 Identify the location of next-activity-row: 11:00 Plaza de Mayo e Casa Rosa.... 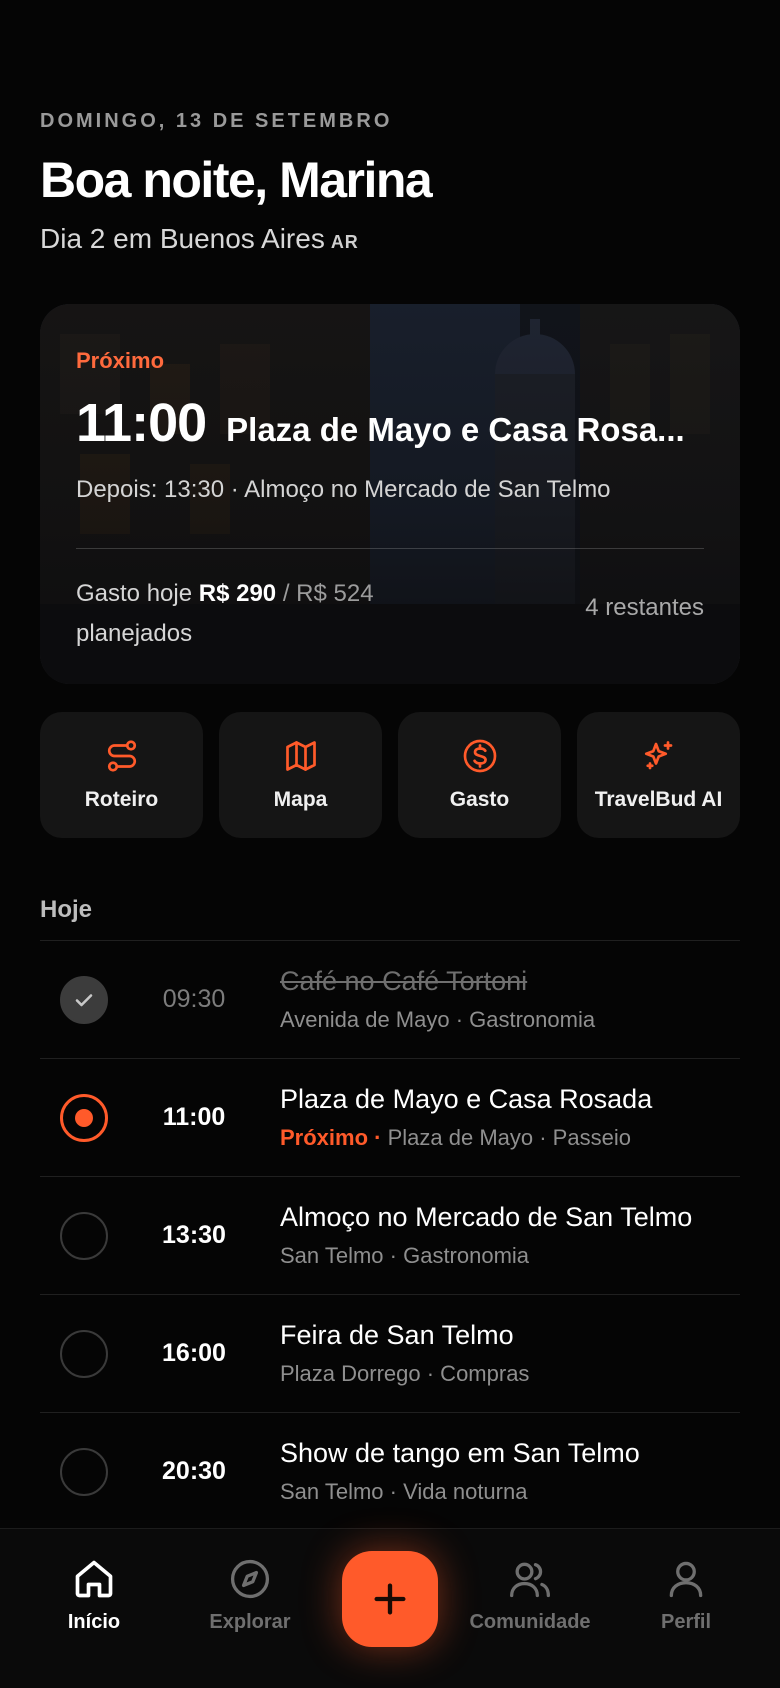
(390, 423).